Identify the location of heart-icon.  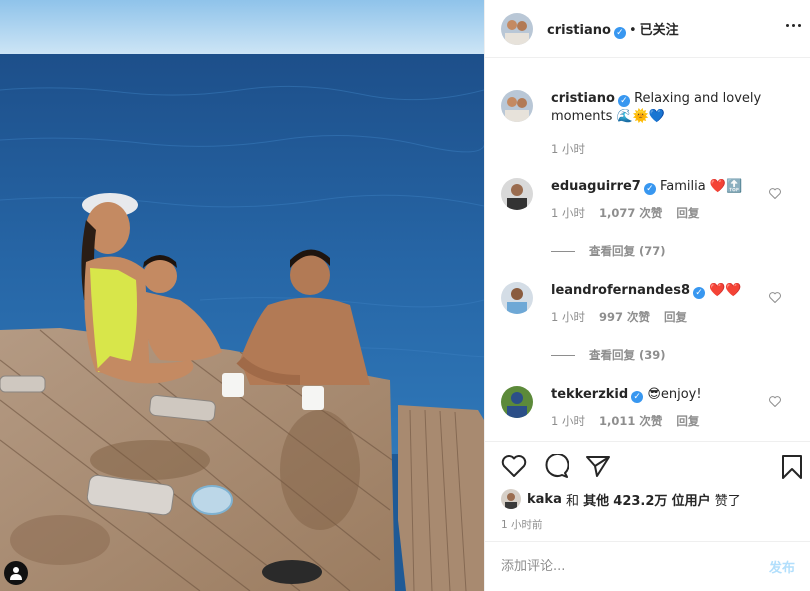
(514, 466).